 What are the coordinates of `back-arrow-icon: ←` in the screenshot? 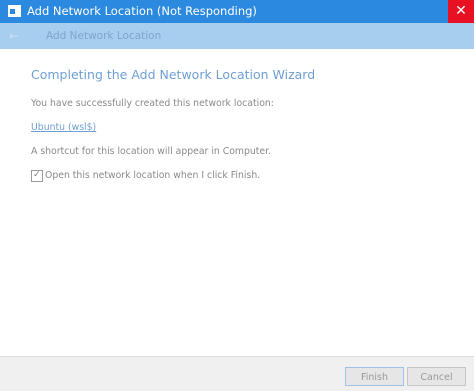 It's located at (14, 36).